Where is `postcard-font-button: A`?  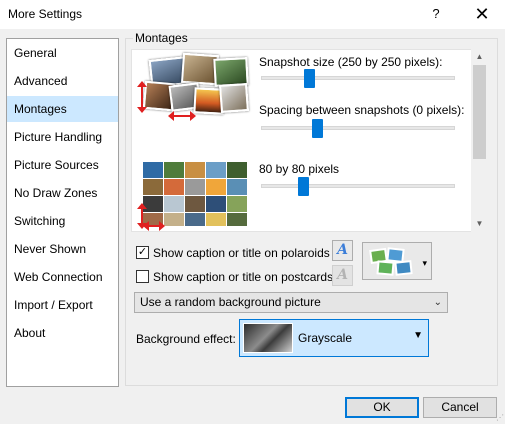 postcard-font-button: A is located at coordinates (342, 275).